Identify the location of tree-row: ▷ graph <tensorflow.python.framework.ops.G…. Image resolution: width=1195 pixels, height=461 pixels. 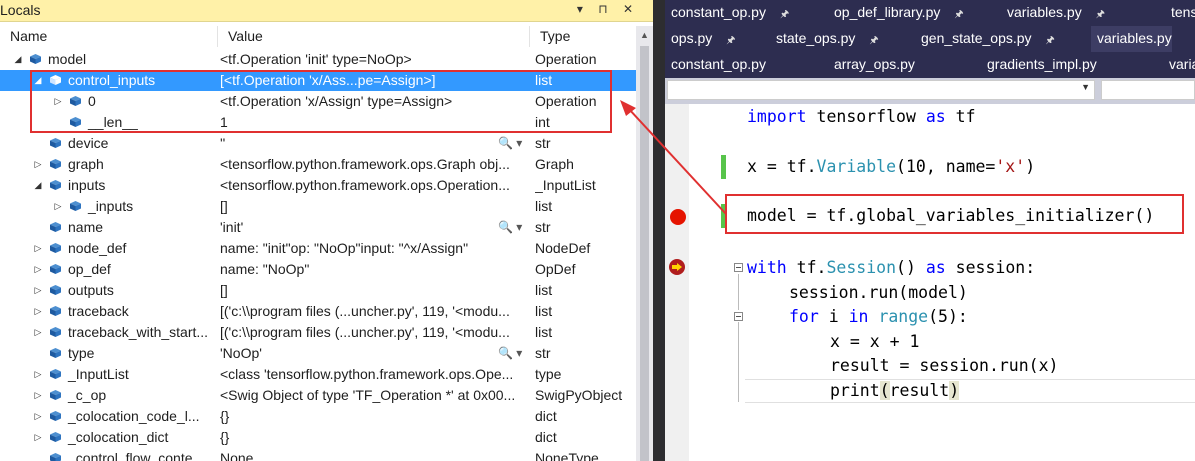
(318, 164).